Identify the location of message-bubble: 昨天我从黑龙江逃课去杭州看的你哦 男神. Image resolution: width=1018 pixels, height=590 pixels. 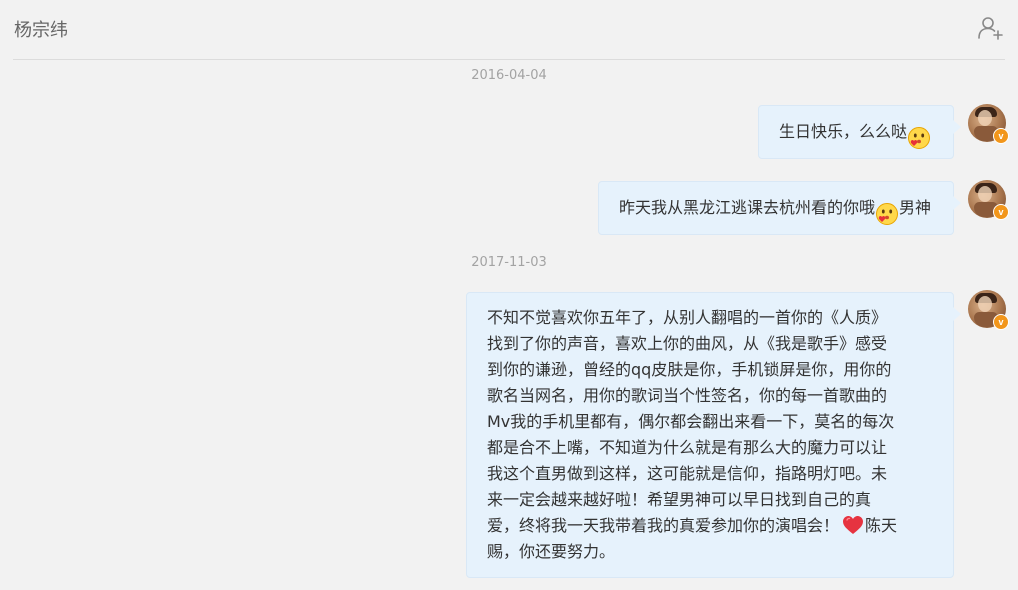
(779, 208).